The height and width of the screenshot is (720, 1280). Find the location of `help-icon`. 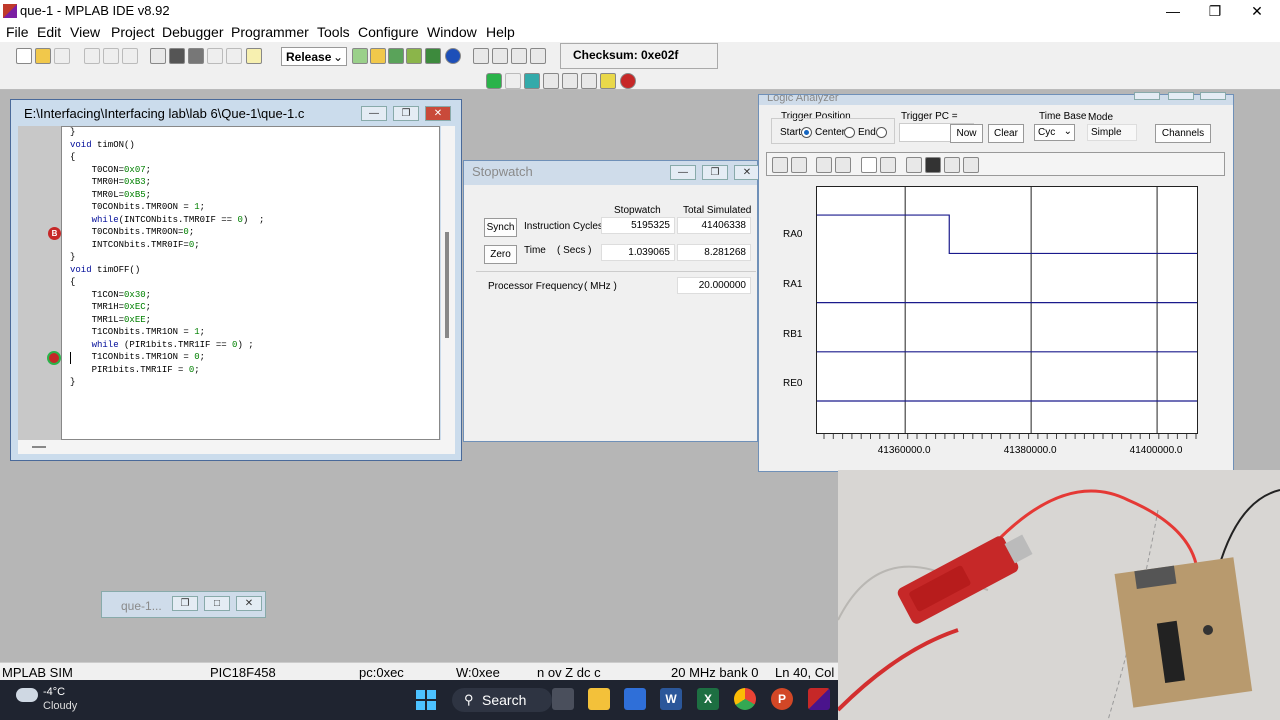

help-icon is located at coordinates (254, 56).